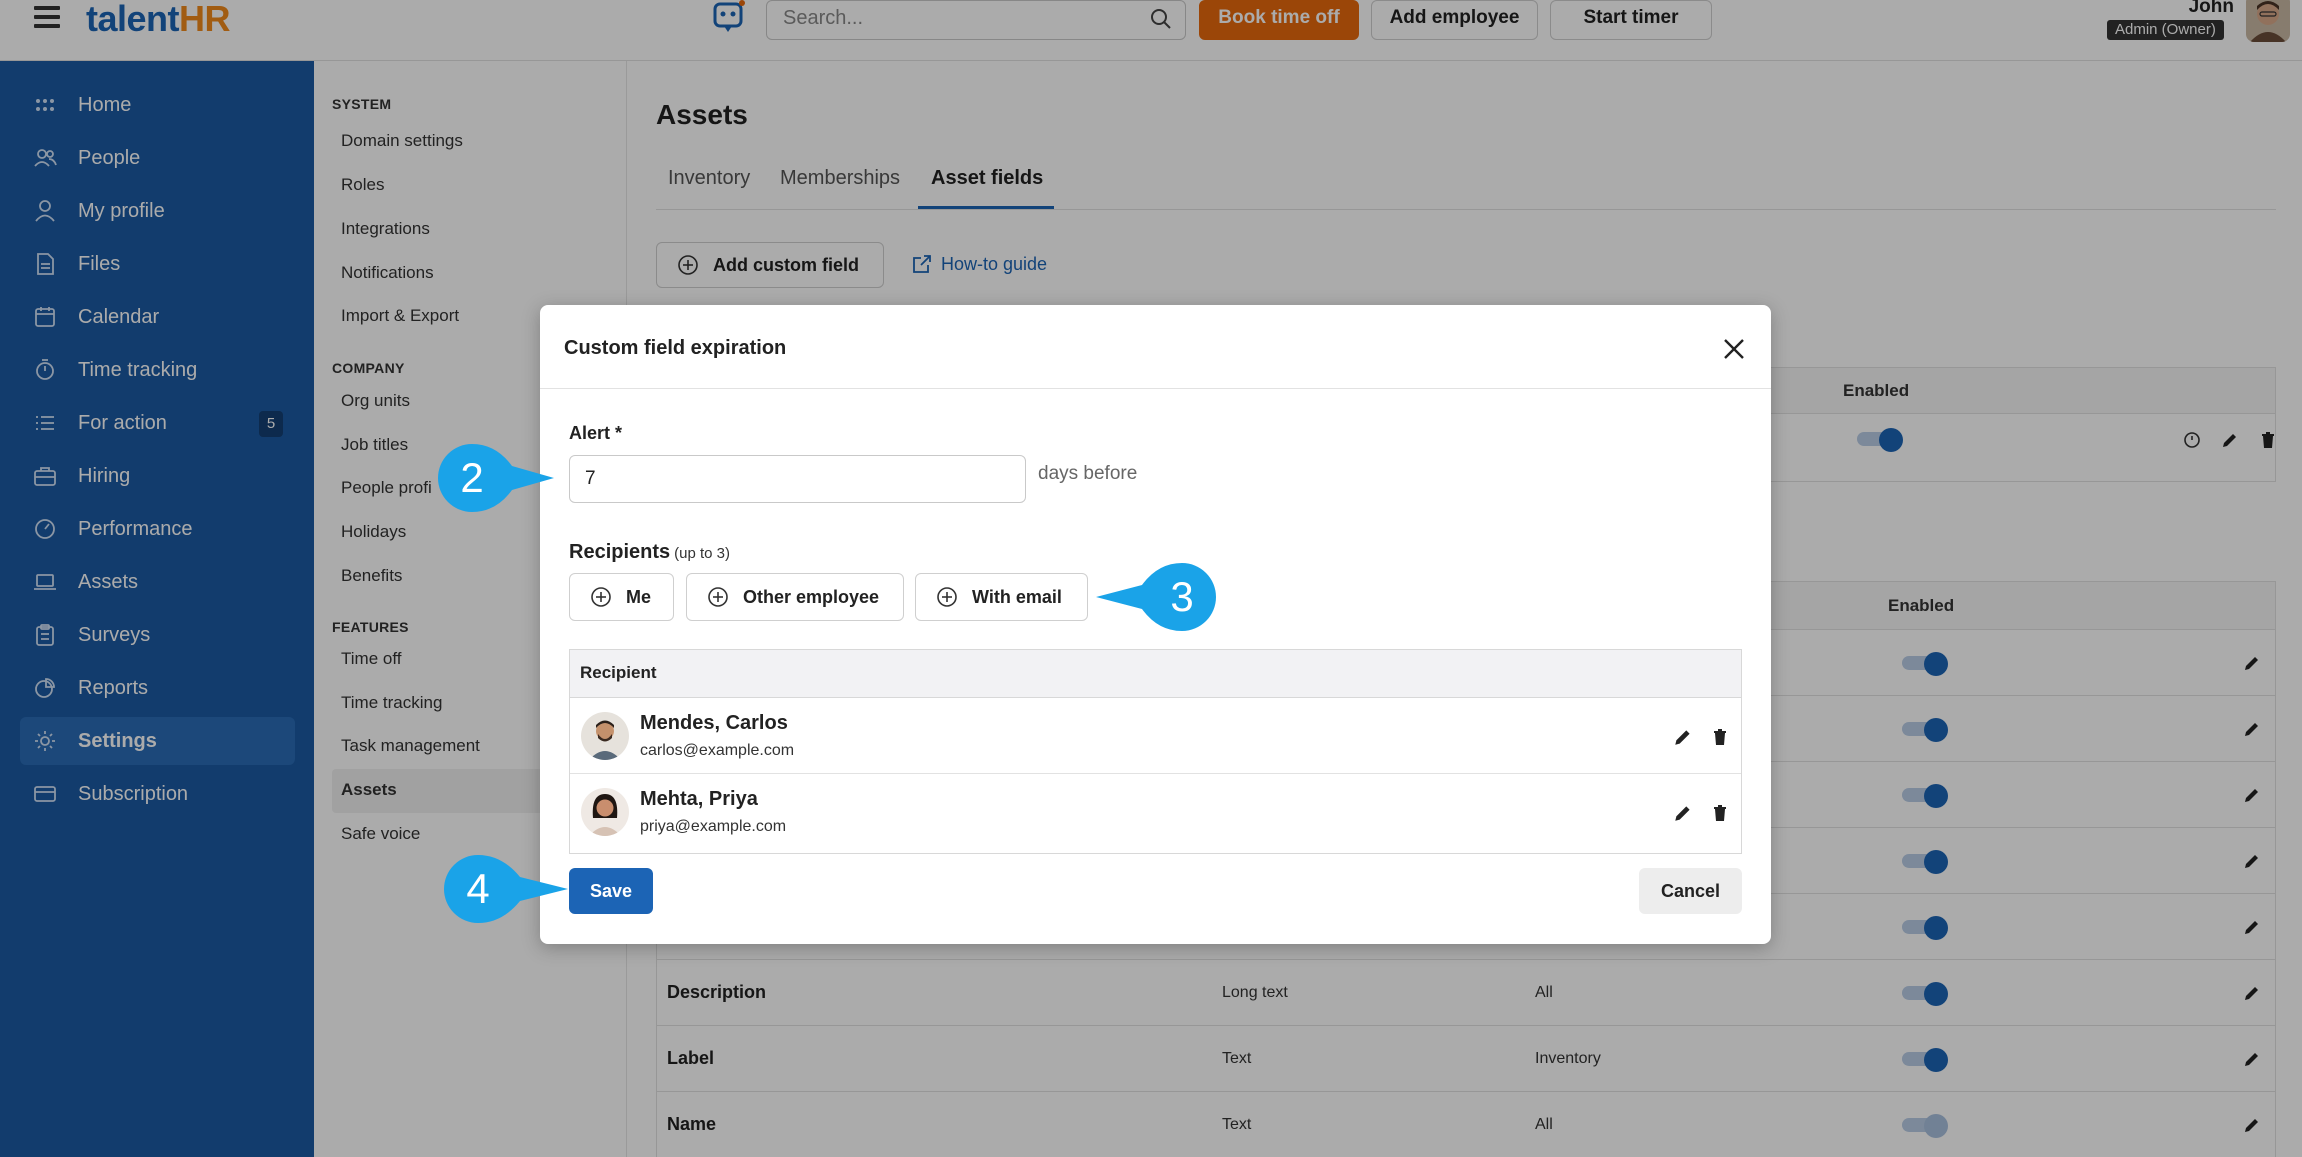 This screenshot has width=2302, height=1157. Describe the element at coordinates (713, 826) in the screenshot. I see `recipient-email: priya@example.com` at that location.